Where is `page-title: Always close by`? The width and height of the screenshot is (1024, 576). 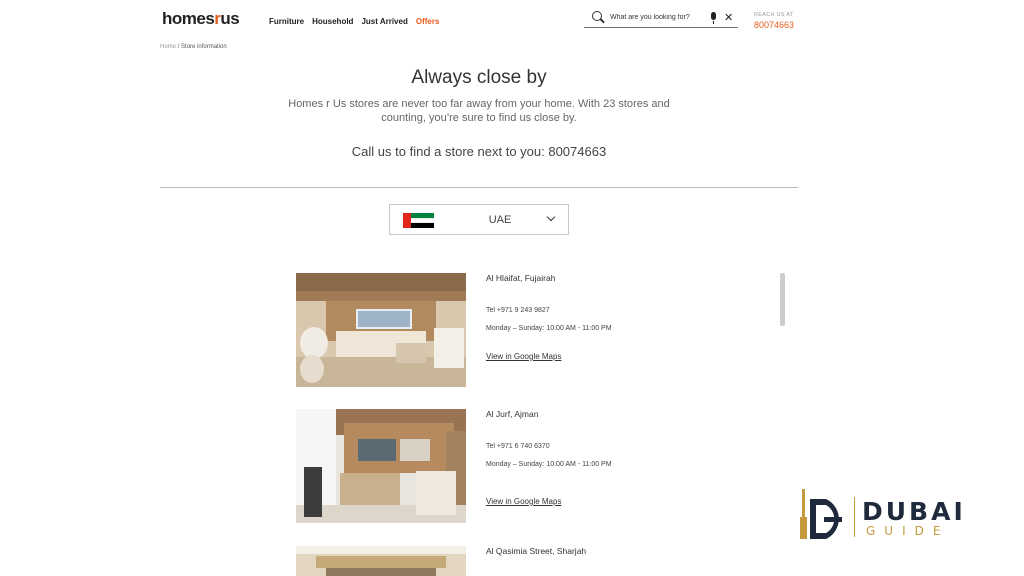
page-title: Always close by is located at coordinates (479, 77).